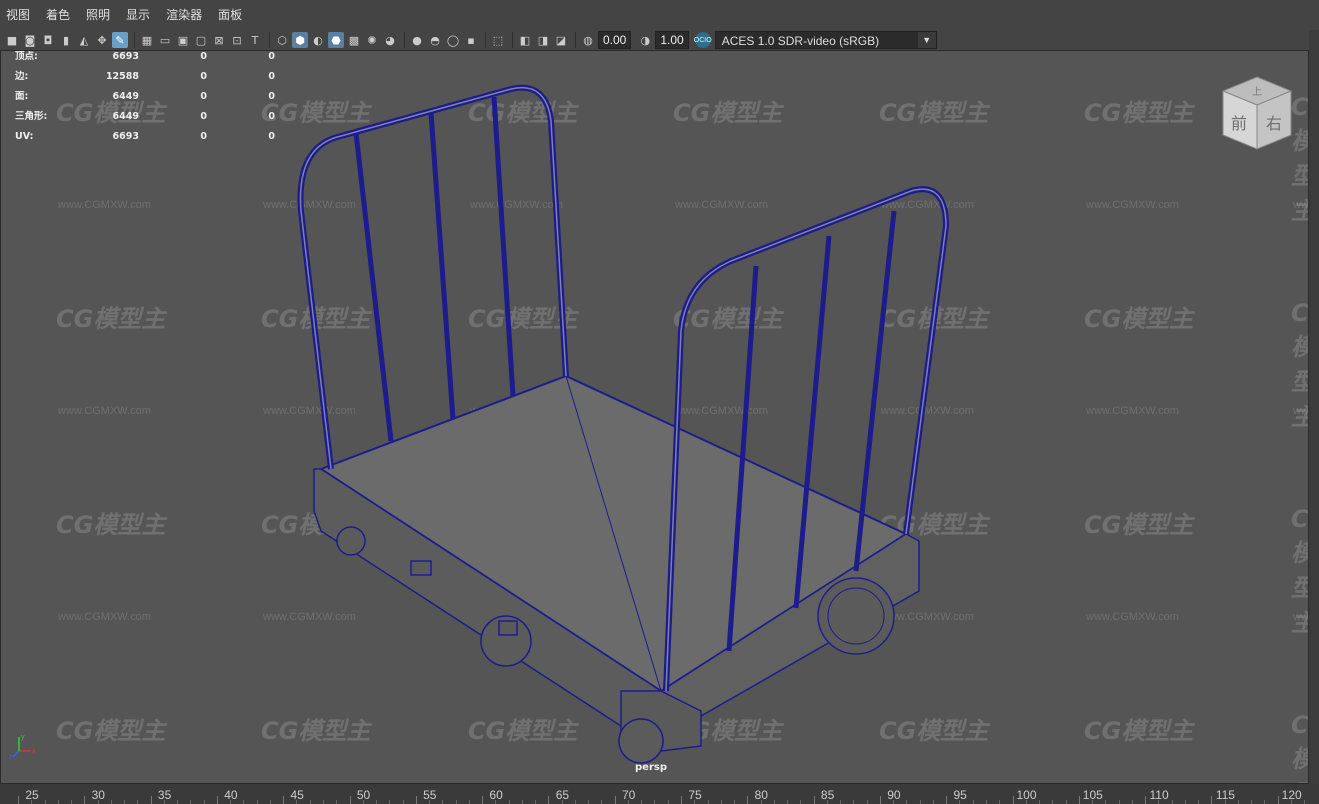 The image size is (1319, 804). I want to click on film-gate-icon: ▭, so click(165, 40).